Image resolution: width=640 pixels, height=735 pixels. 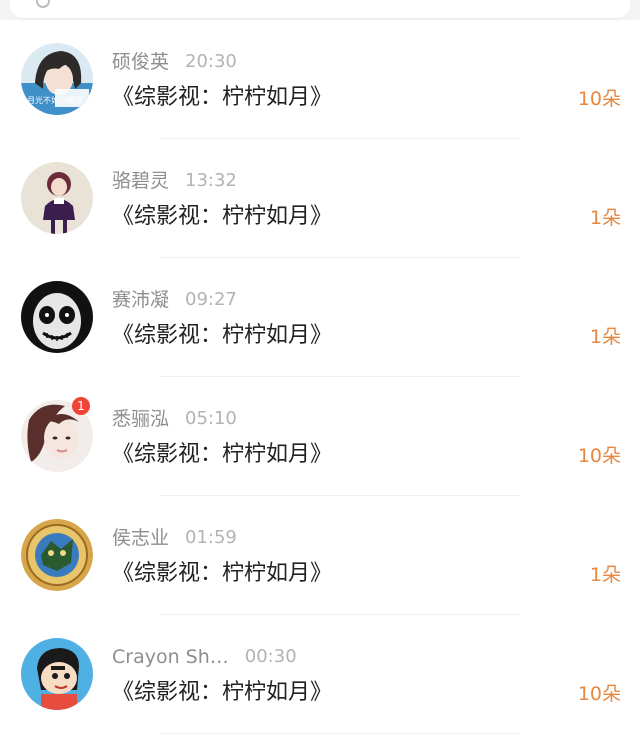 I want to click on search-card, so click(x=320, y=9).